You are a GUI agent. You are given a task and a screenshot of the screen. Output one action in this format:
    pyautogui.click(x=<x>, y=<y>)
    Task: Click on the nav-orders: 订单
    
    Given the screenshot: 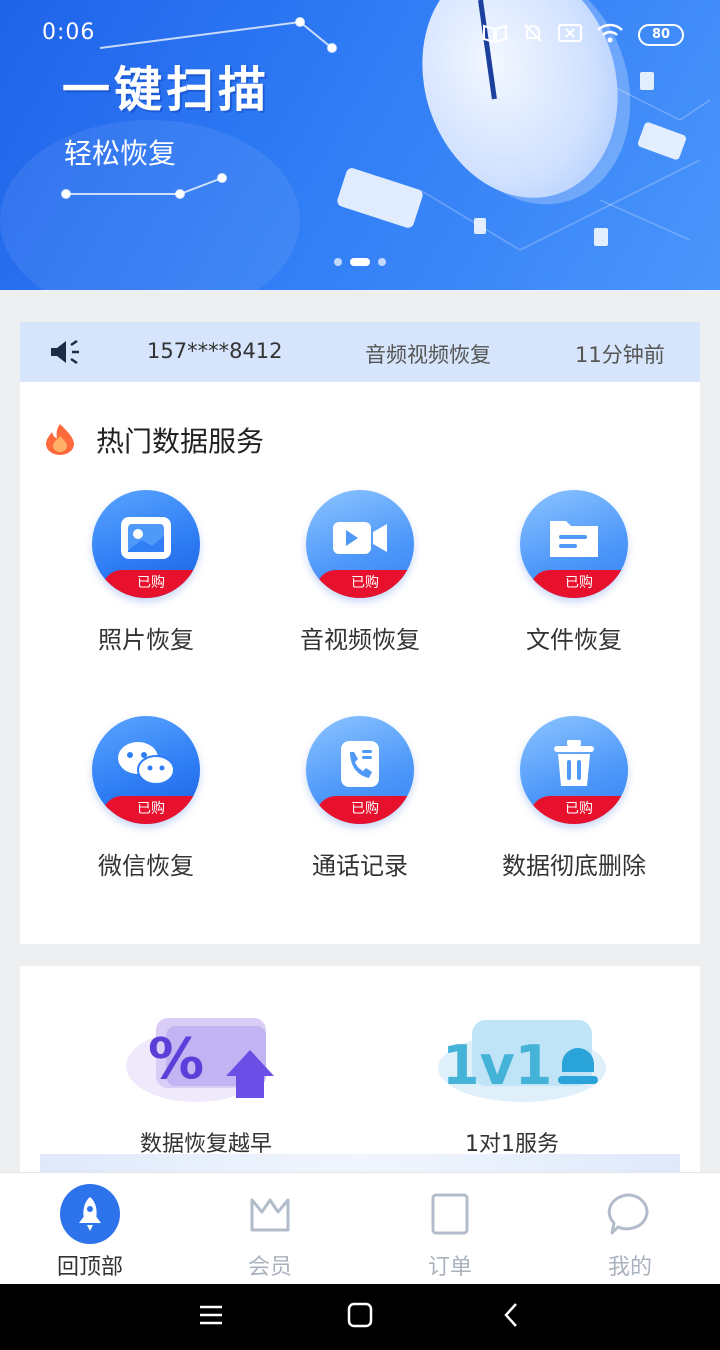 What is the action you would take?
    pyautogui.click(x=450, y=1231)
    